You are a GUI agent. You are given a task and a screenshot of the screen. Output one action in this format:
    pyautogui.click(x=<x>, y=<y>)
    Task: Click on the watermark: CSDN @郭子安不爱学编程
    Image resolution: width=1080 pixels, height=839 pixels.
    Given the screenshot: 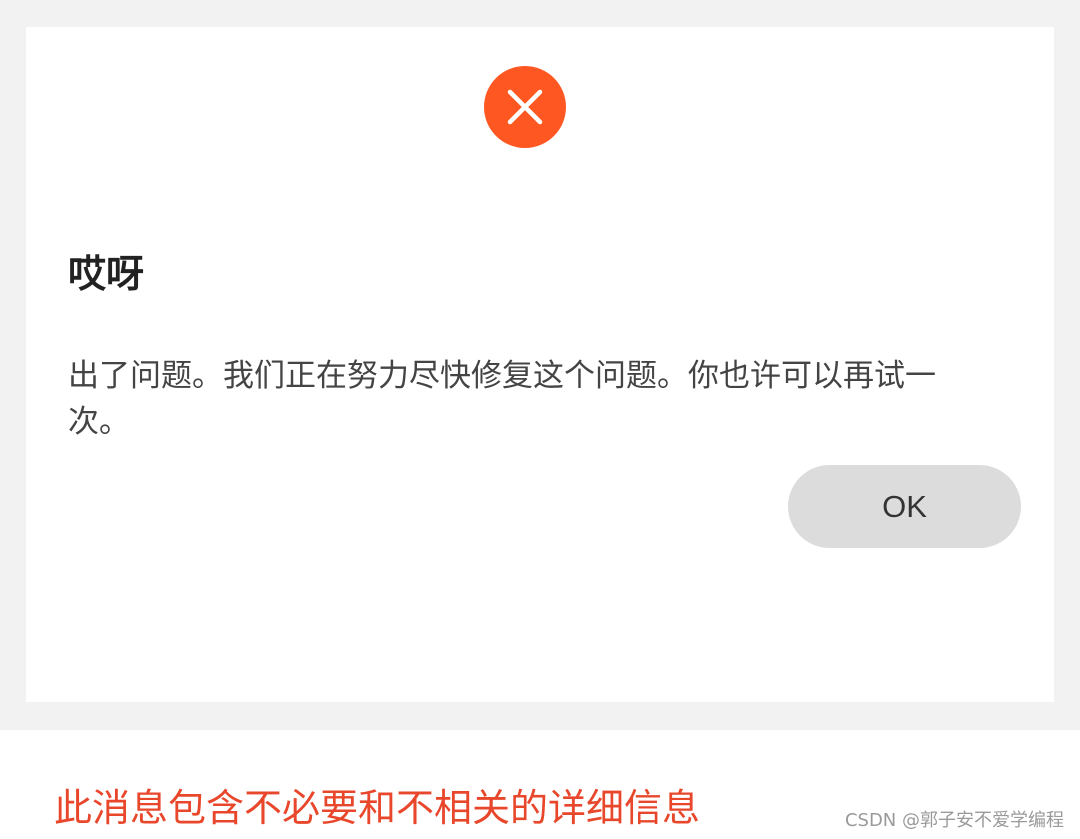 What is the action you would take?
    pyautogui.click(x=954, y=820)
    